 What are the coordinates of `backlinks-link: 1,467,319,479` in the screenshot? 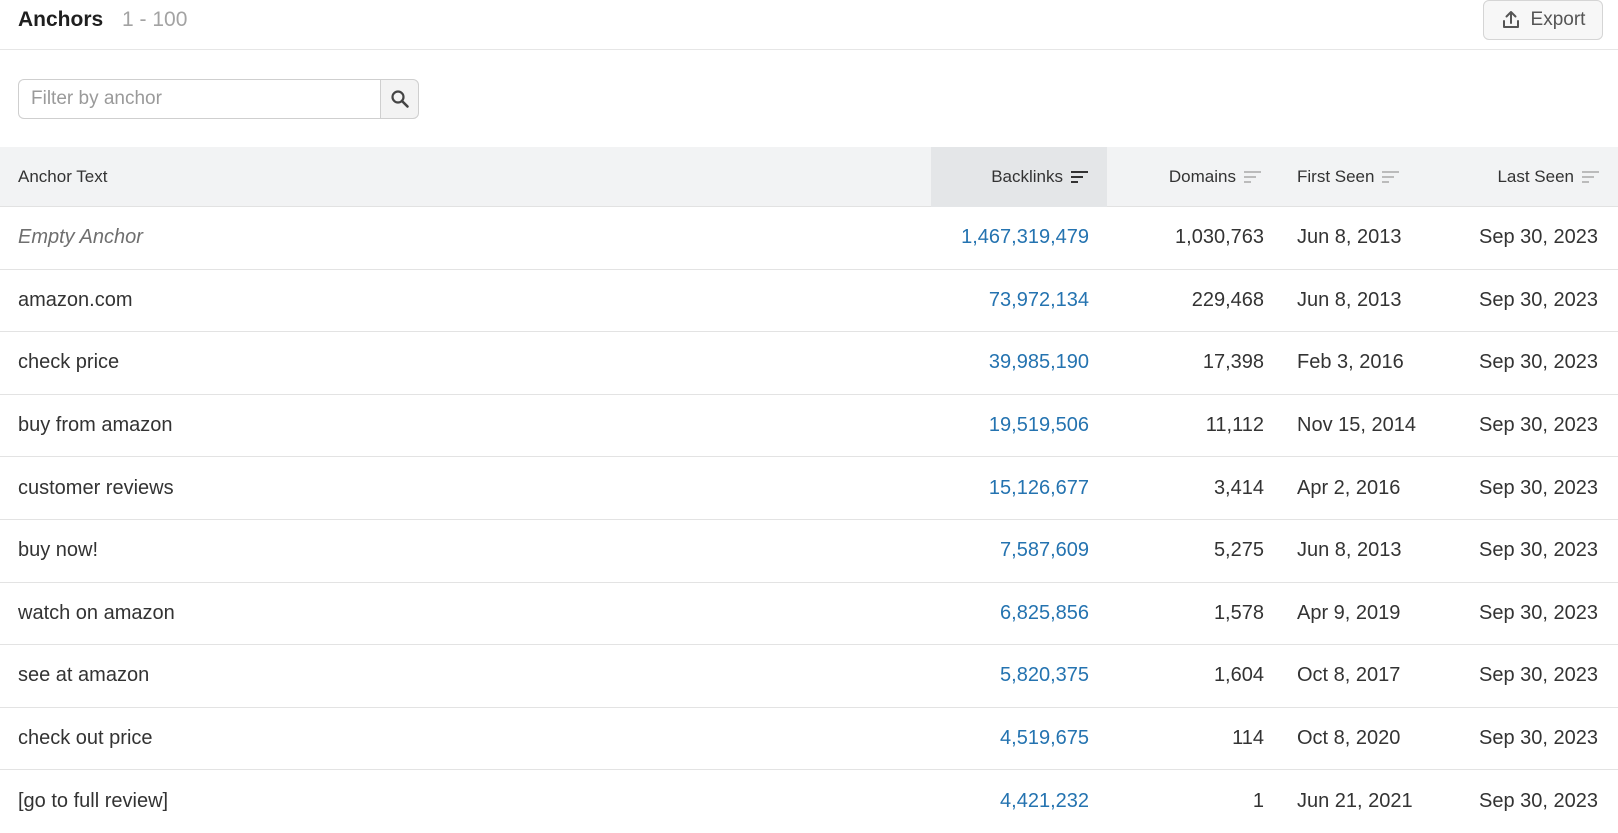 It's located at (1025, 238).